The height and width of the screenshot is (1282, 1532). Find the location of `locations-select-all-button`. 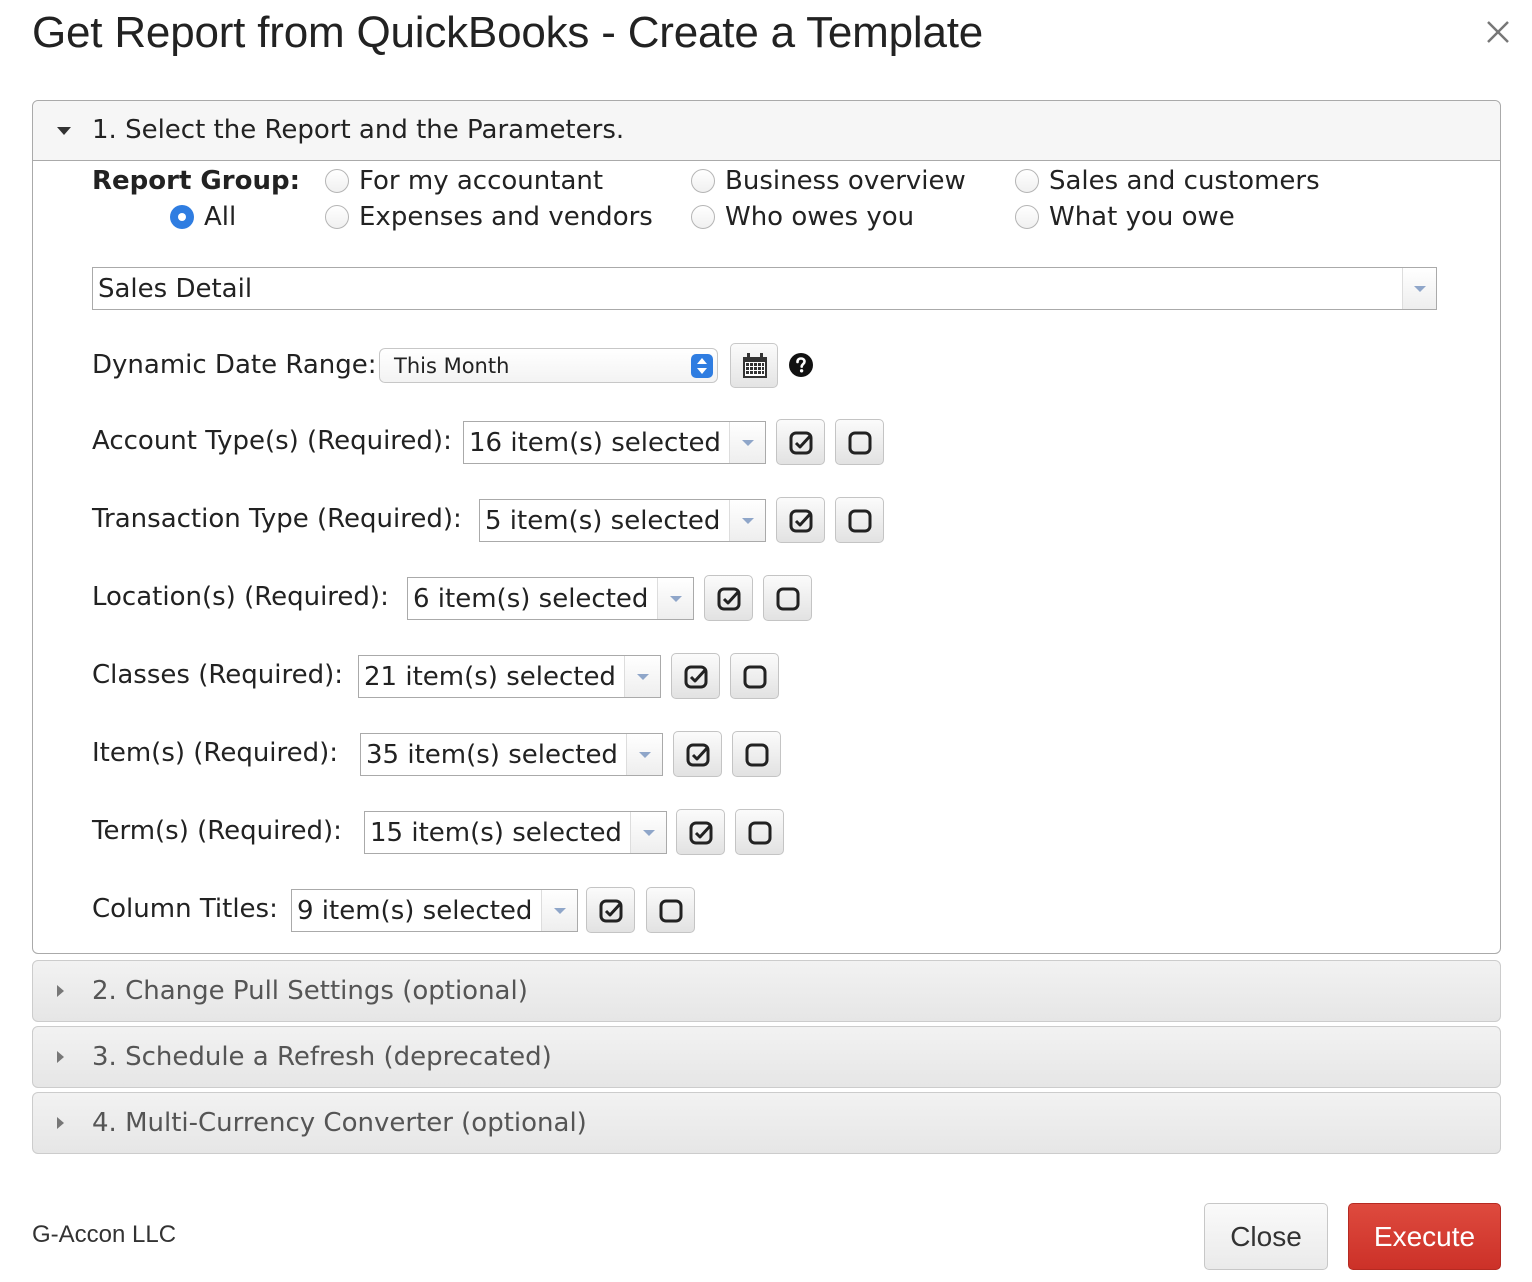

locations-select-all-button is located at coordinates (728, 598).